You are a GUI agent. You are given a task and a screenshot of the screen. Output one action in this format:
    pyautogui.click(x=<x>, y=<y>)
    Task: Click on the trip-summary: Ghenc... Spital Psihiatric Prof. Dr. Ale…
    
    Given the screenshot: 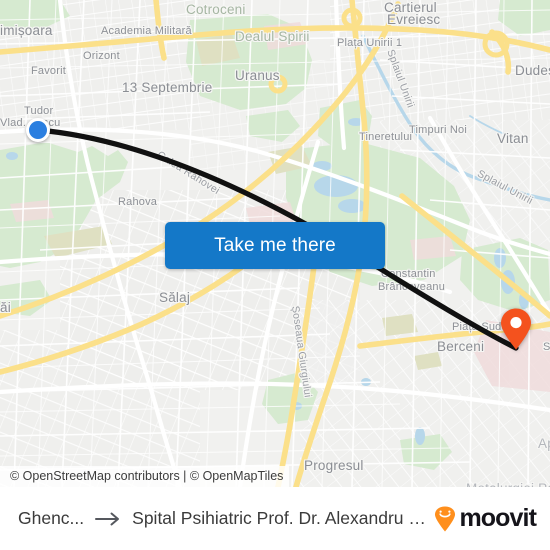 What is the action you would take?
    pyautogui.click(x=222, y=518)
    